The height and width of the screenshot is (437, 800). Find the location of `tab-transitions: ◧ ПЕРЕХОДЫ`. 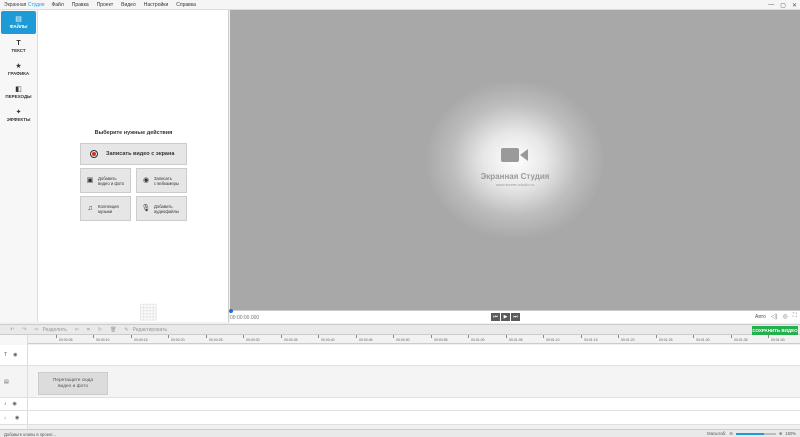

tab-transitions: ◧ ПЕРЕХОДЫ is located at coordinates (18, 92).